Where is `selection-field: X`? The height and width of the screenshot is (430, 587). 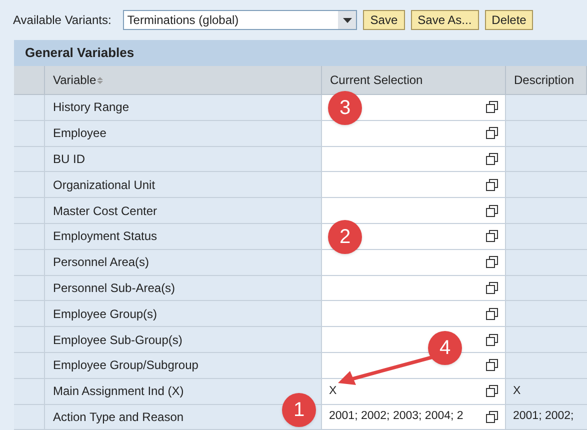
selection-field: X is located at coordinates (414, 391).